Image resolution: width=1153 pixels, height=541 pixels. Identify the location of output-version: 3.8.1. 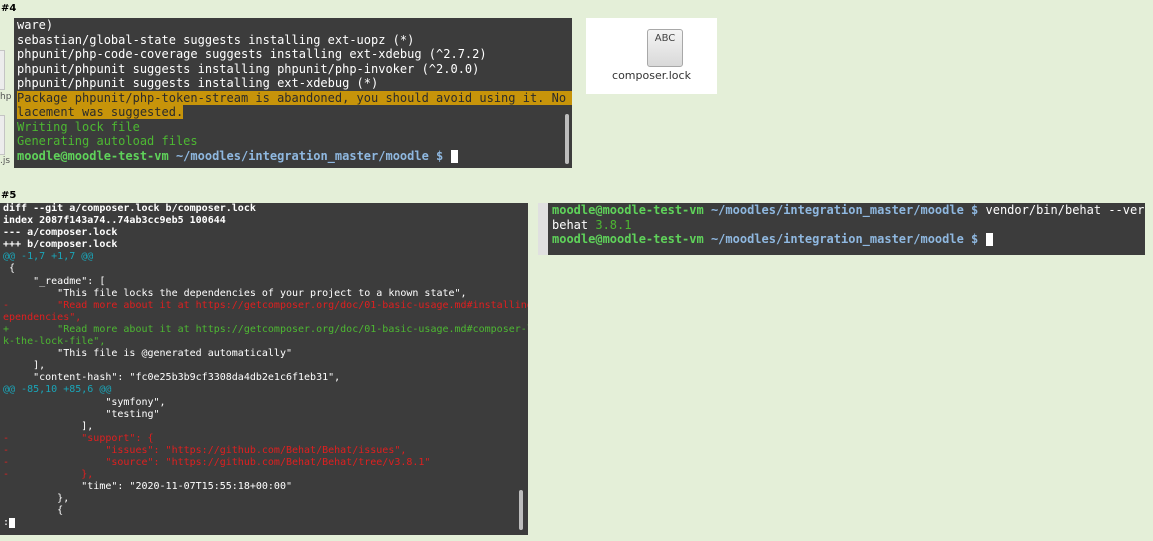
(613, 224).